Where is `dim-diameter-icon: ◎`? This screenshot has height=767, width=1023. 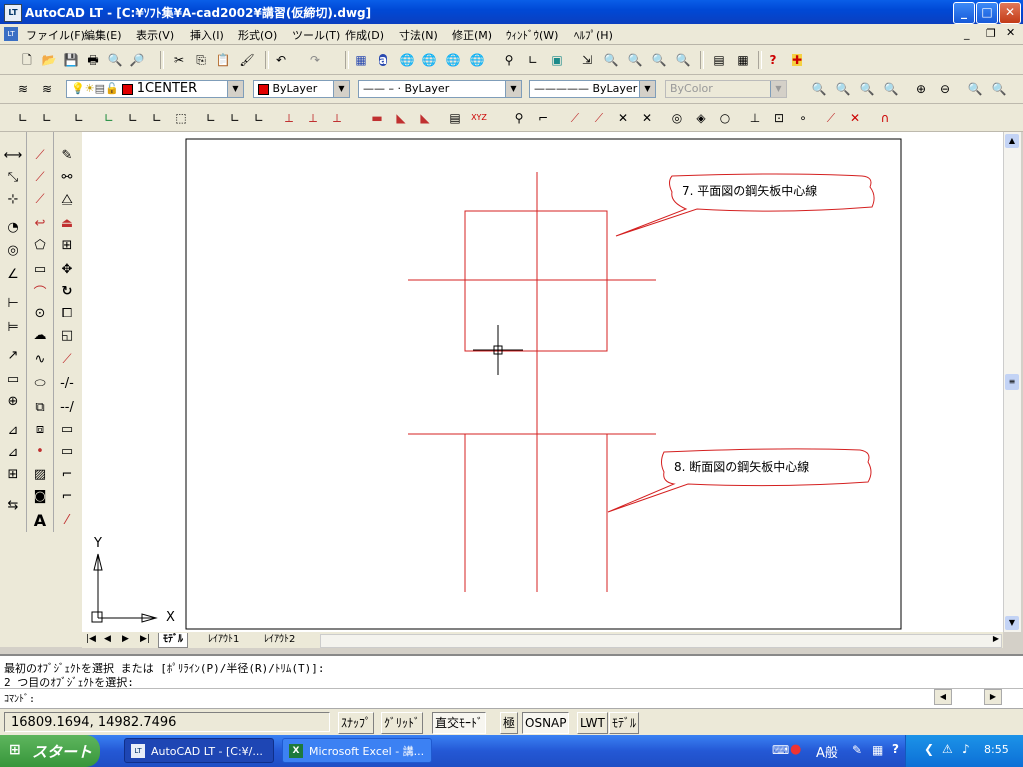 dim-diameter-icon: ◎ is located at coordinates (13, 250).